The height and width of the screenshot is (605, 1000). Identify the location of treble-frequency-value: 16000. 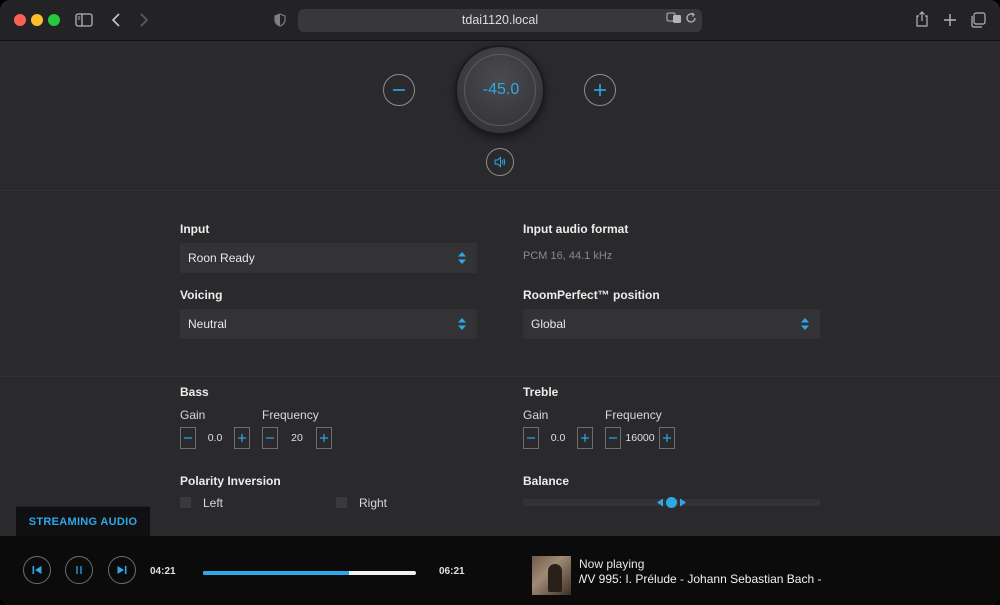
(640, 438).